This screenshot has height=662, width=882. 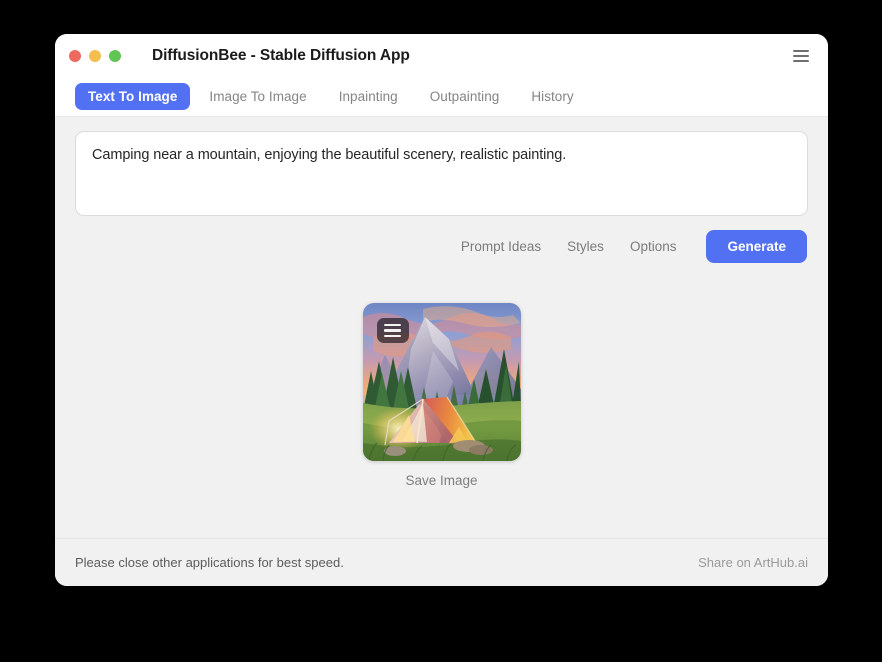 What do you see at coordinates (552, 96) in the screenshot?
I see `tab-history: History` at bounding box center [552, 96].